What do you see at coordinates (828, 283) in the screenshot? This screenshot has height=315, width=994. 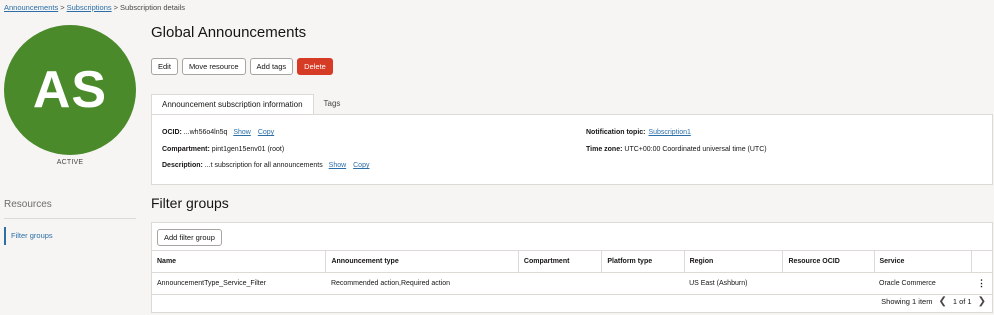 I see `cell-resource-ocid` at bounding box center [828, 283].